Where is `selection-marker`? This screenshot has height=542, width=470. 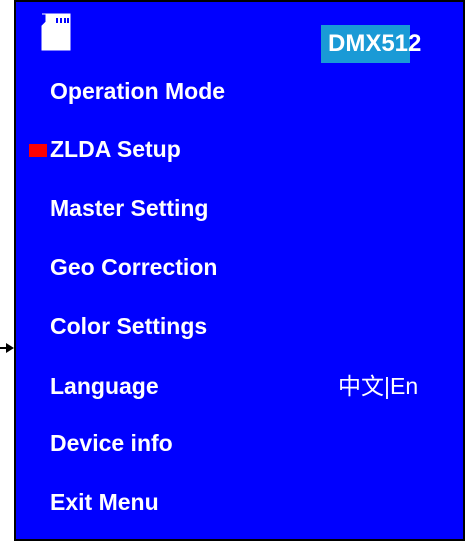
selection-marker is located at coordinates (38, 150).